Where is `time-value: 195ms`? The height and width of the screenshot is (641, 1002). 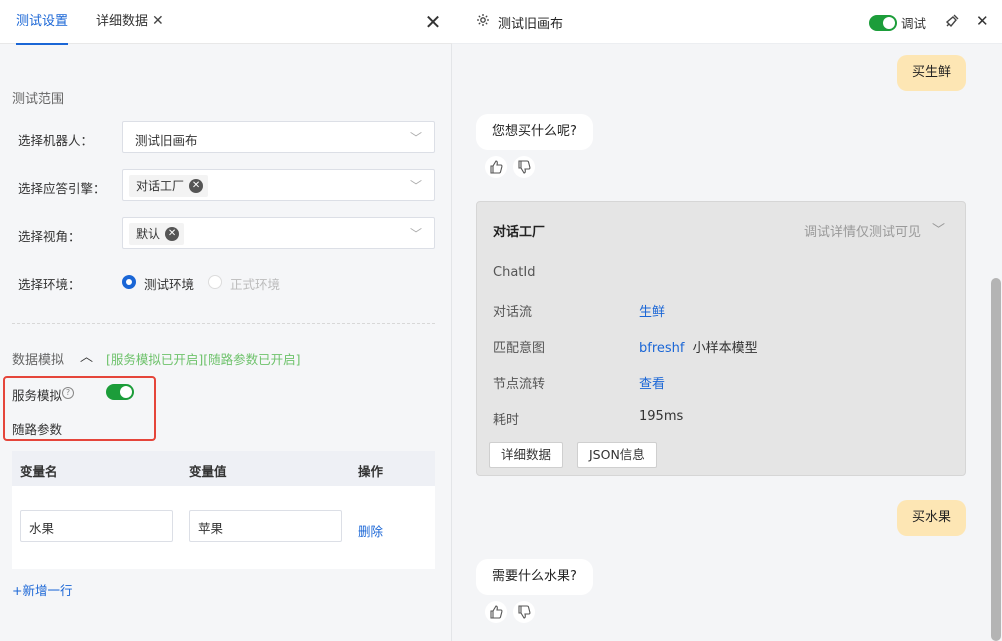
time-value: 195ms is located at coordinates (661, 416).